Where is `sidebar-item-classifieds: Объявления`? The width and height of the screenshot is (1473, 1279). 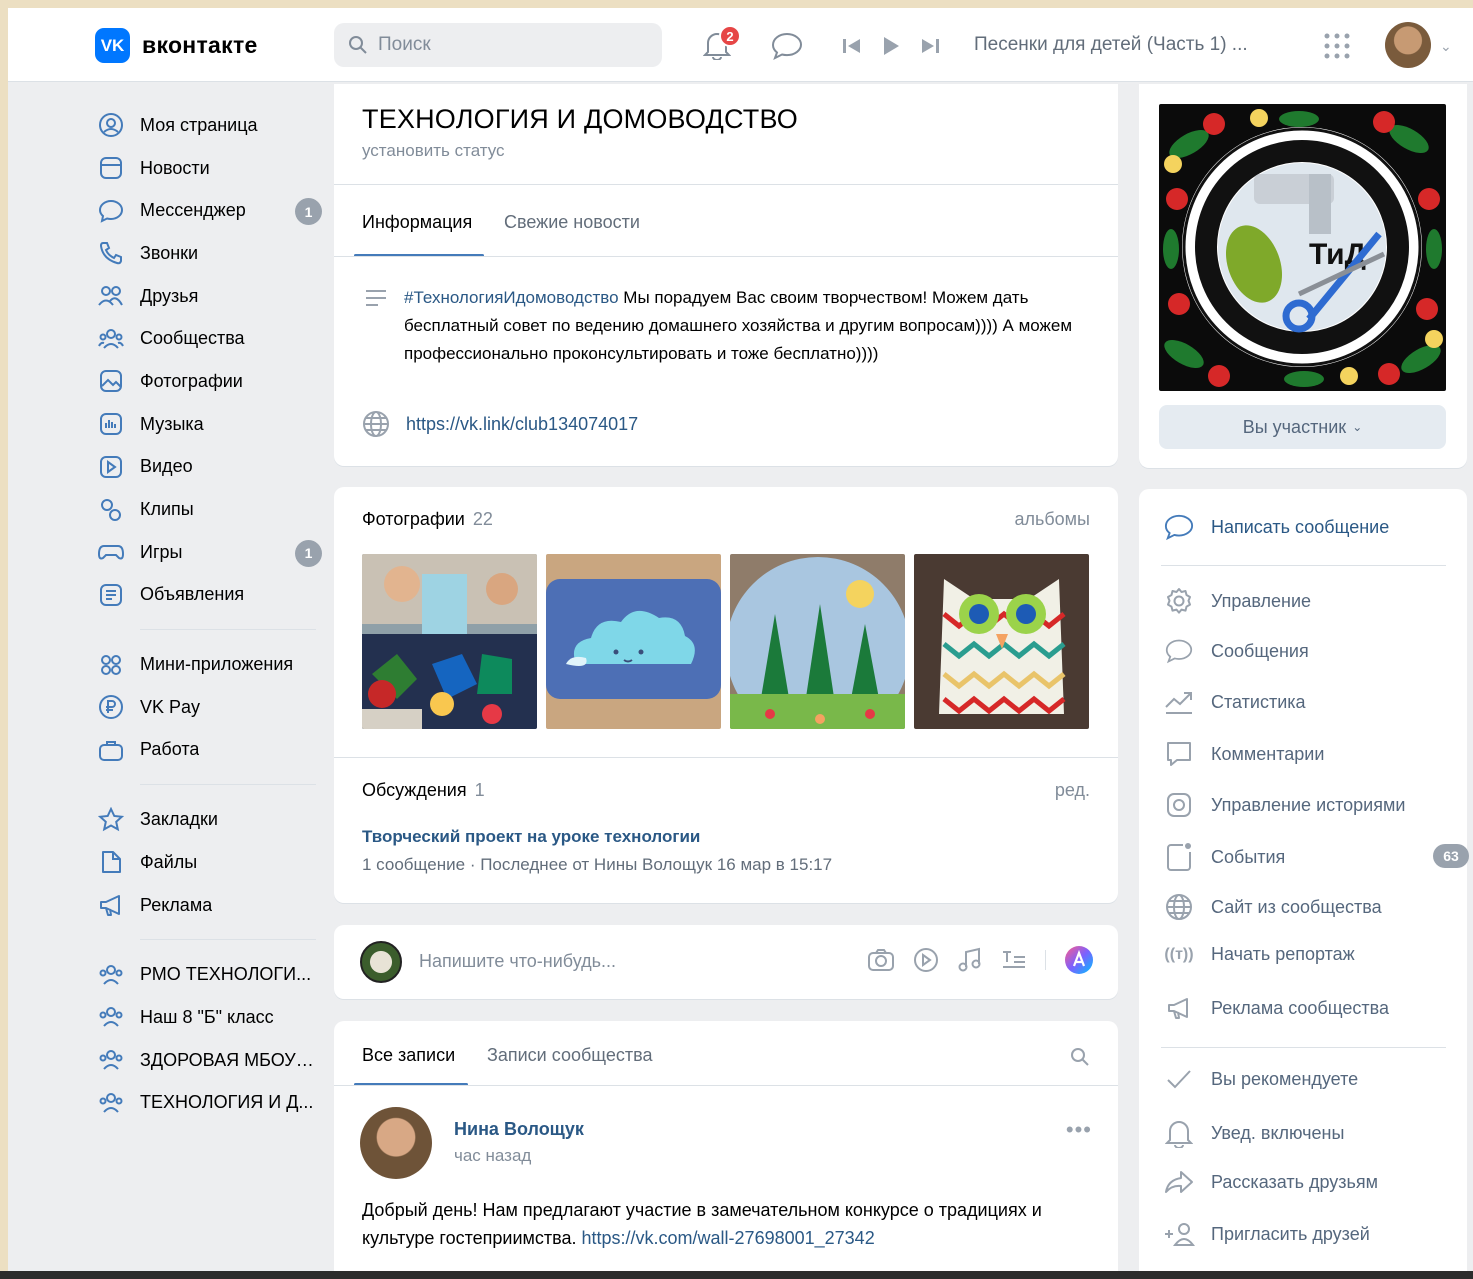
sidebar-item-classifieds: Объявления is located at coordinates (206, 595).